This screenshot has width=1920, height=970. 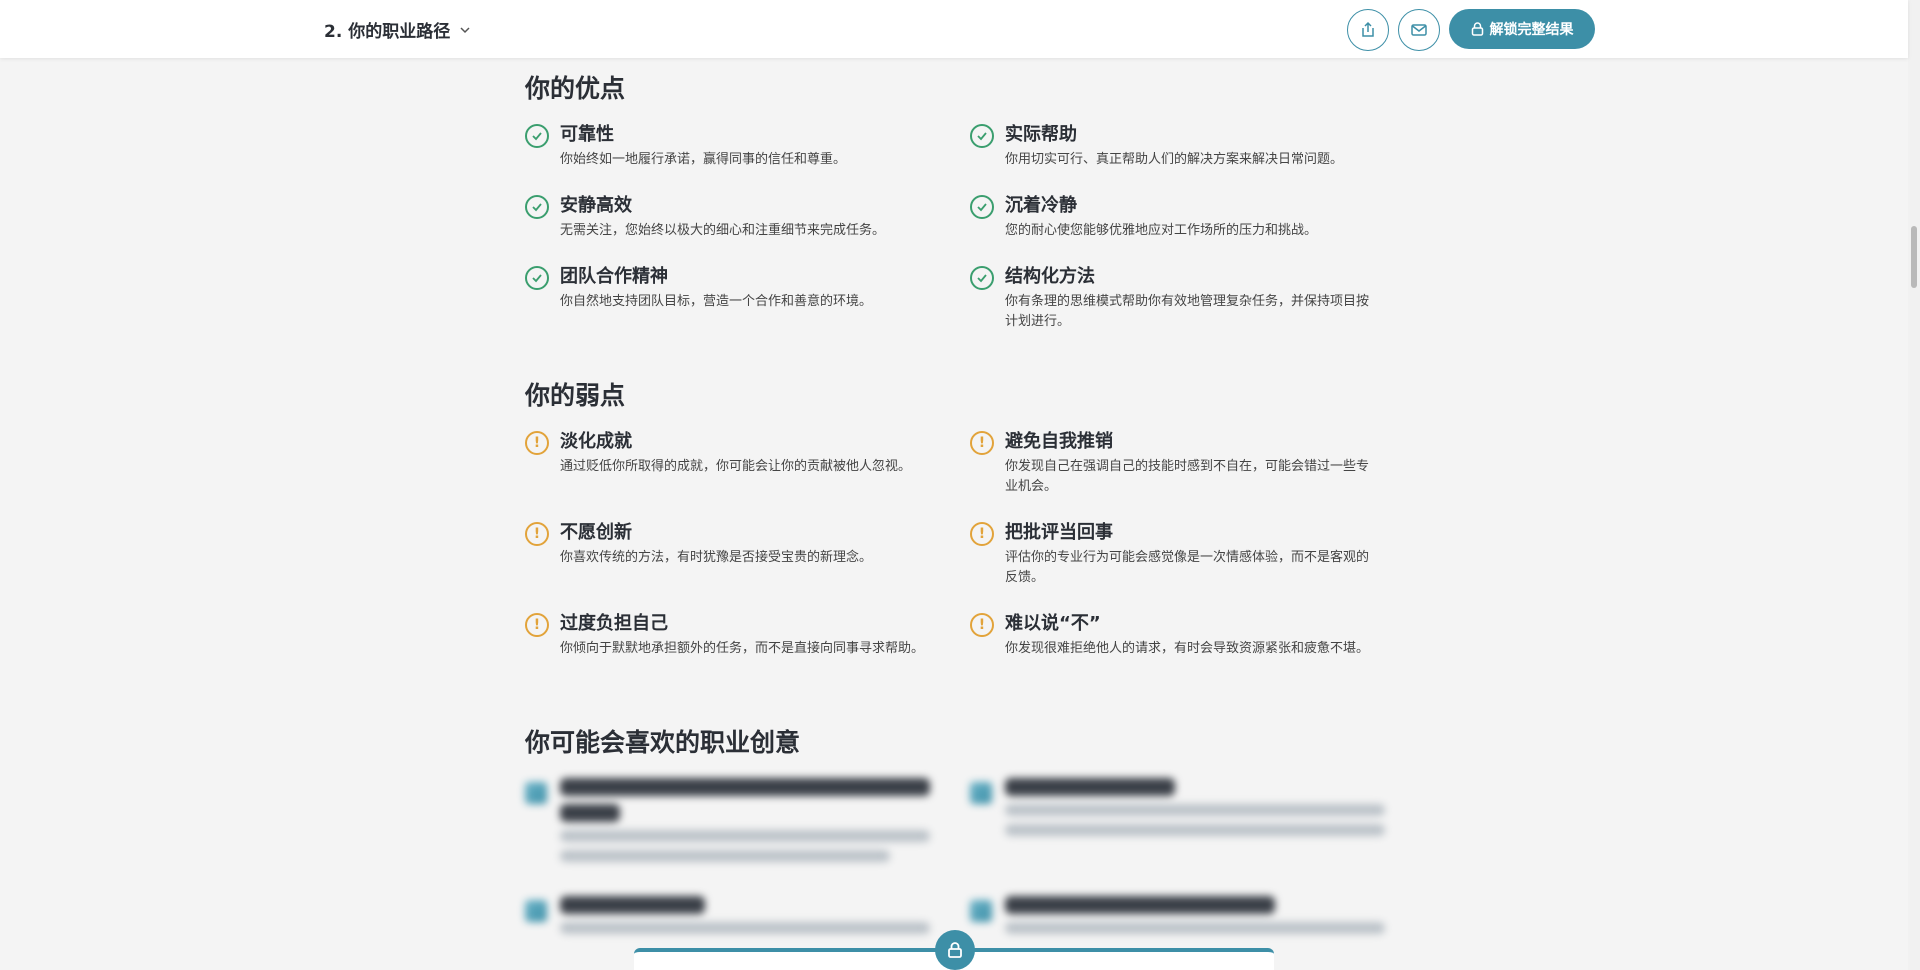 What do you see at coordinates (1187, 311) in the screenshot?
I see `strength-desc: 你有条理的思维模式帮助你有效地管理复杂任务，并保持项目按计划进行。` at bounding box center [1187, 311].